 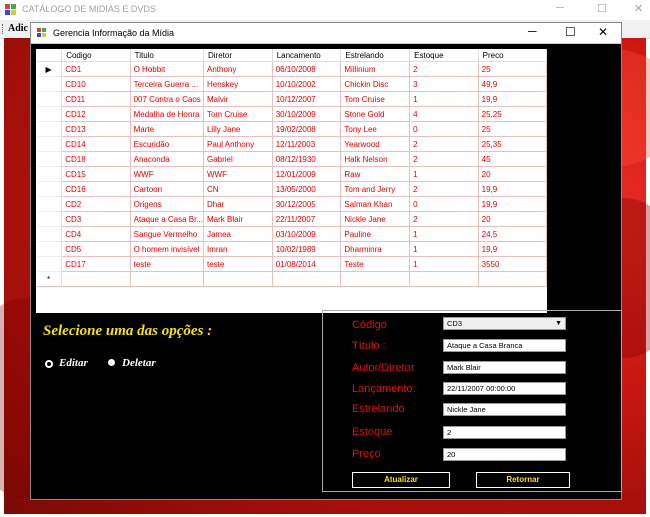 What do you see at coordinates (96, 99) in the screenshot?
I see `table-cell: CD11` at bounding box center [96, 99].